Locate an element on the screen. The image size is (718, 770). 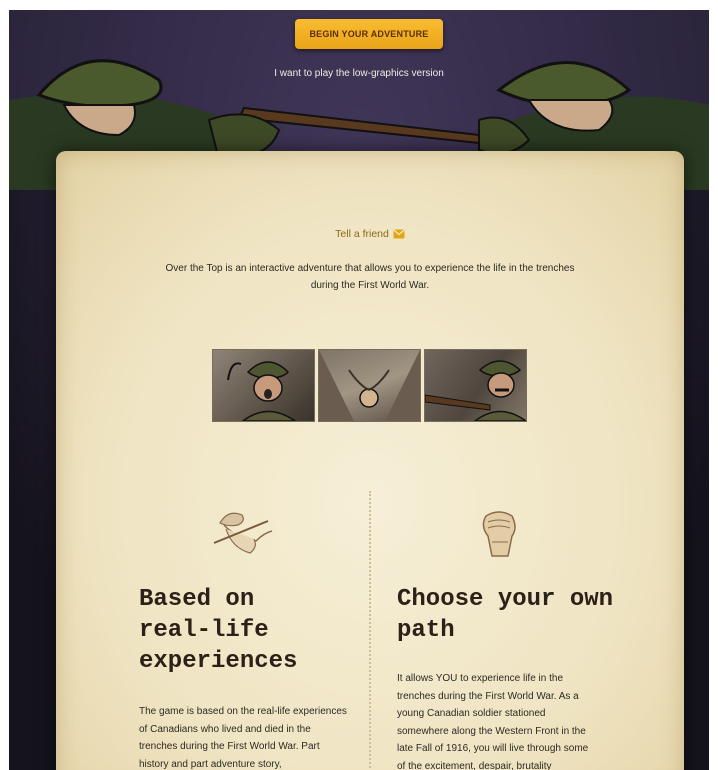
comic-panel-soldier-portrait is located at coordinates (263, 385).